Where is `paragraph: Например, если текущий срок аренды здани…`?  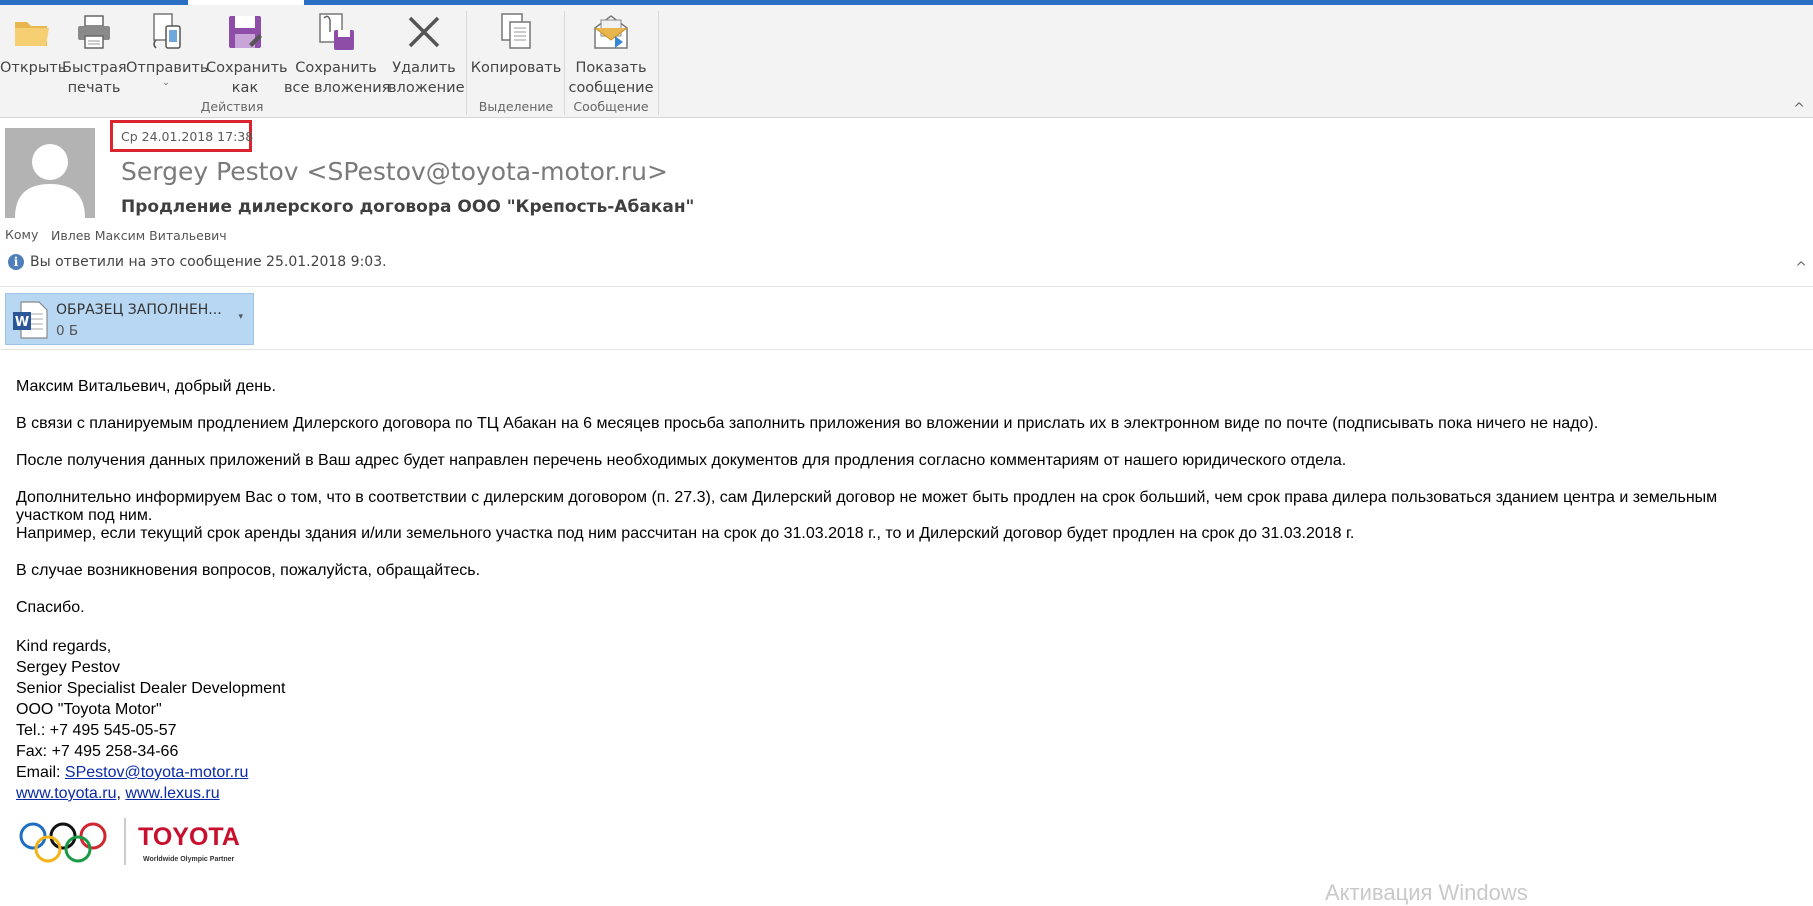 paragraph: Например, если текущий срок аренды здани… is located at coordinates (685, 533).